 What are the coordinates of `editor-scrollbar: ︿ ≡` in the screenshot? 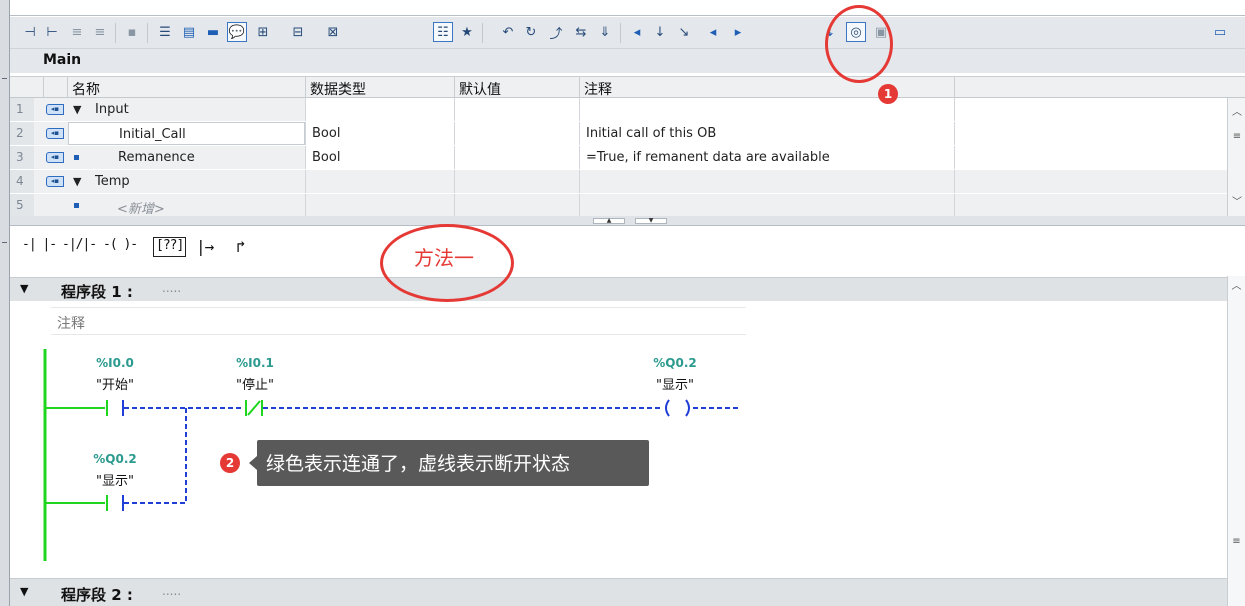 It's located at (1236, 441).